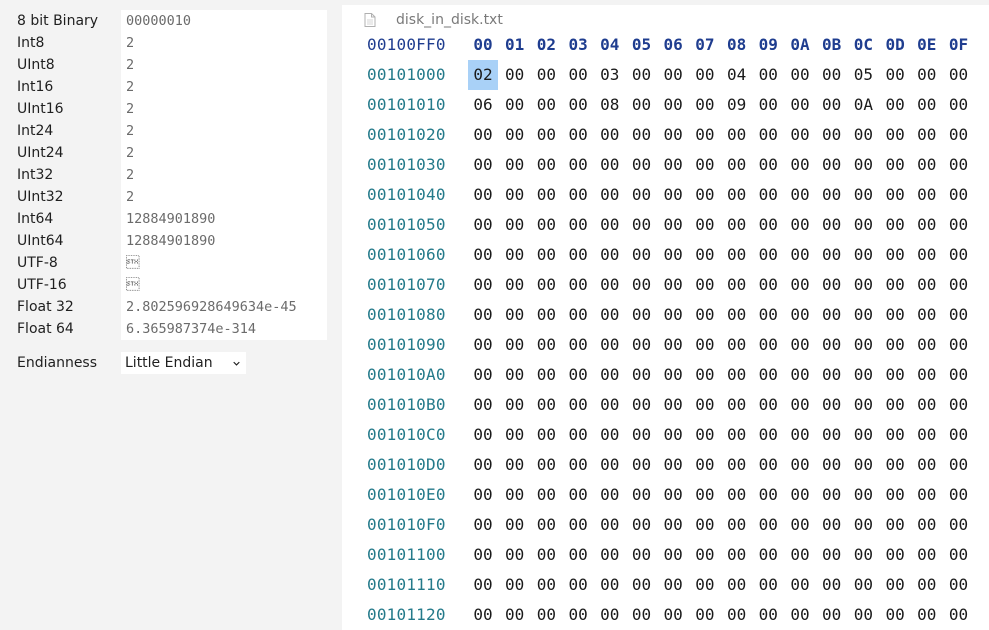 The image size is (989, 630). Describe the element at coordinates (224, 219) in the screenshot. I see `inspector-value: 12884901890` at that location.